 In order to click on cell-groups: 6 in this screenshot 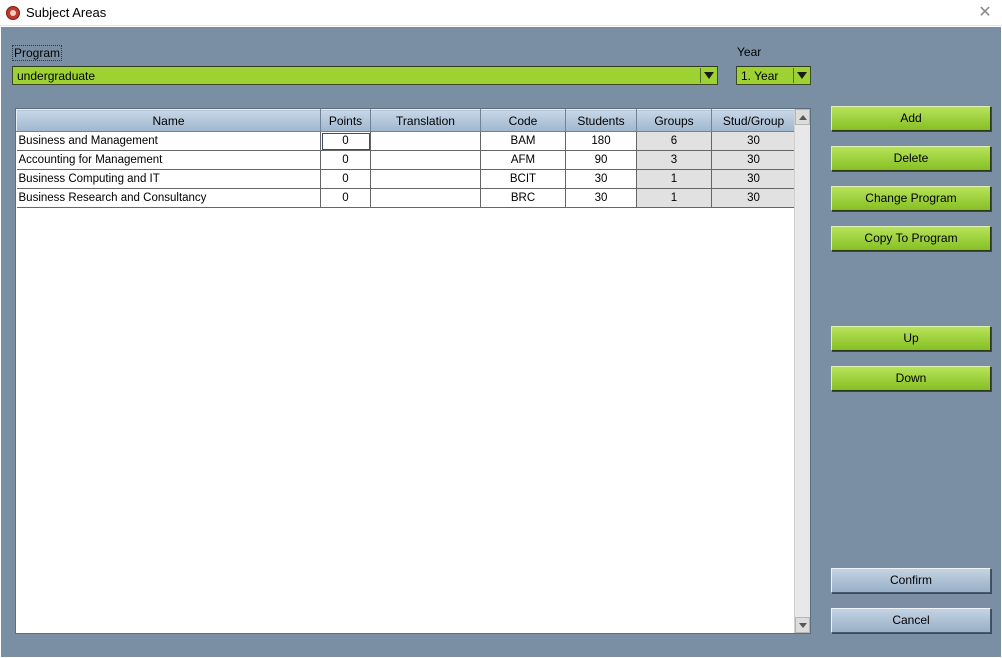, I will do `click(674, 141)`.